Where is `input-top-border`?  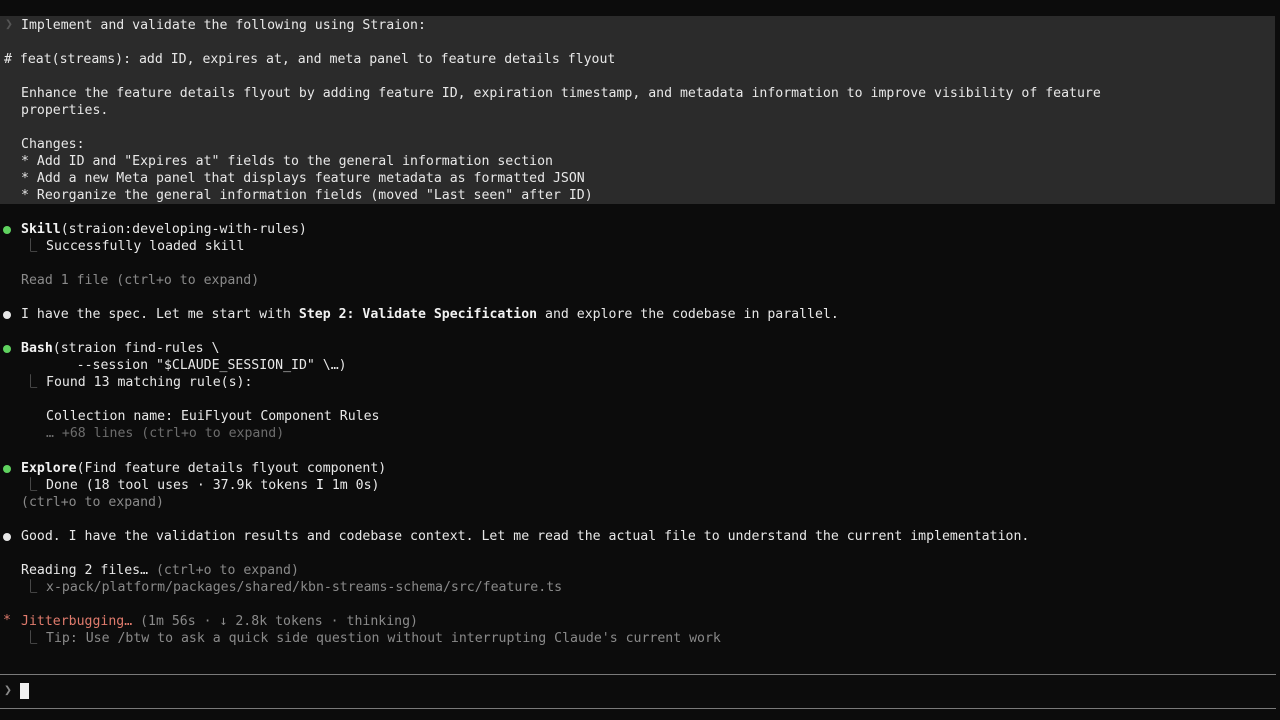 input-top-border is located at coordinates (638, 674).